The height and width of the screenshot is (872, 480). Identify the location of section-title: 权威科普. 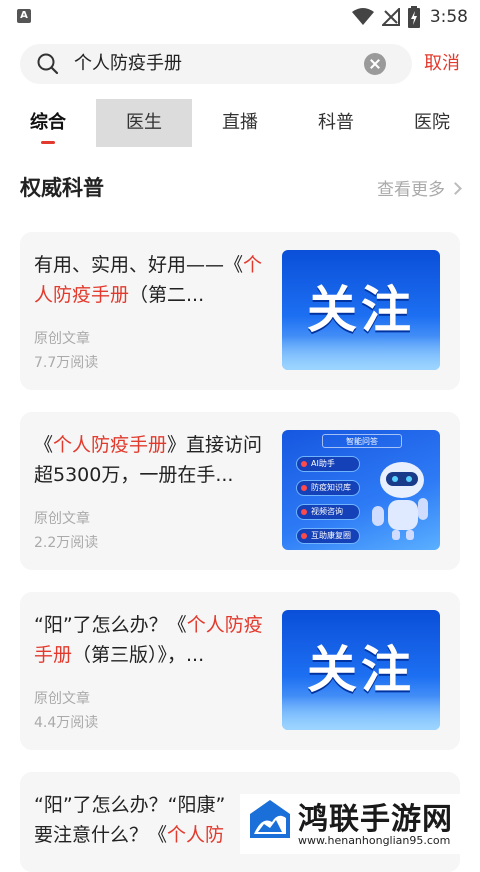
(62, 188).